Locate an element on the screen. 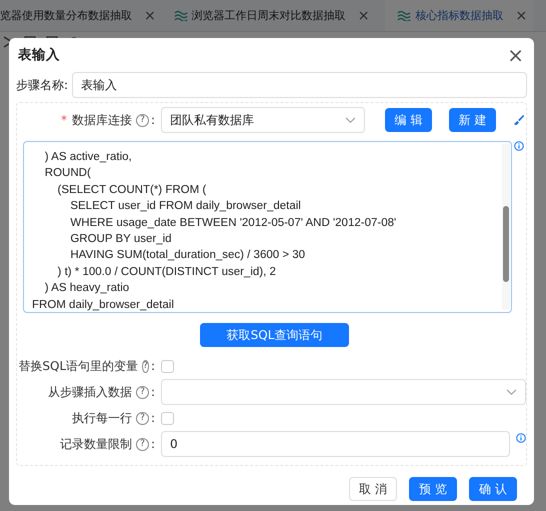 The image size is (546, 511). connection-button: 新 建 is located at coordinates (472, 120).